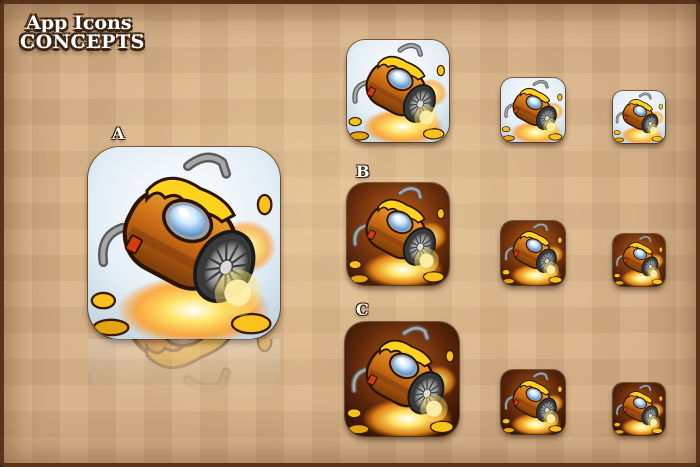 The image size is (700, 467). Describe the element at coordinates (118, 133) in the screenshot. I see `concept-label-a: A` at that location.